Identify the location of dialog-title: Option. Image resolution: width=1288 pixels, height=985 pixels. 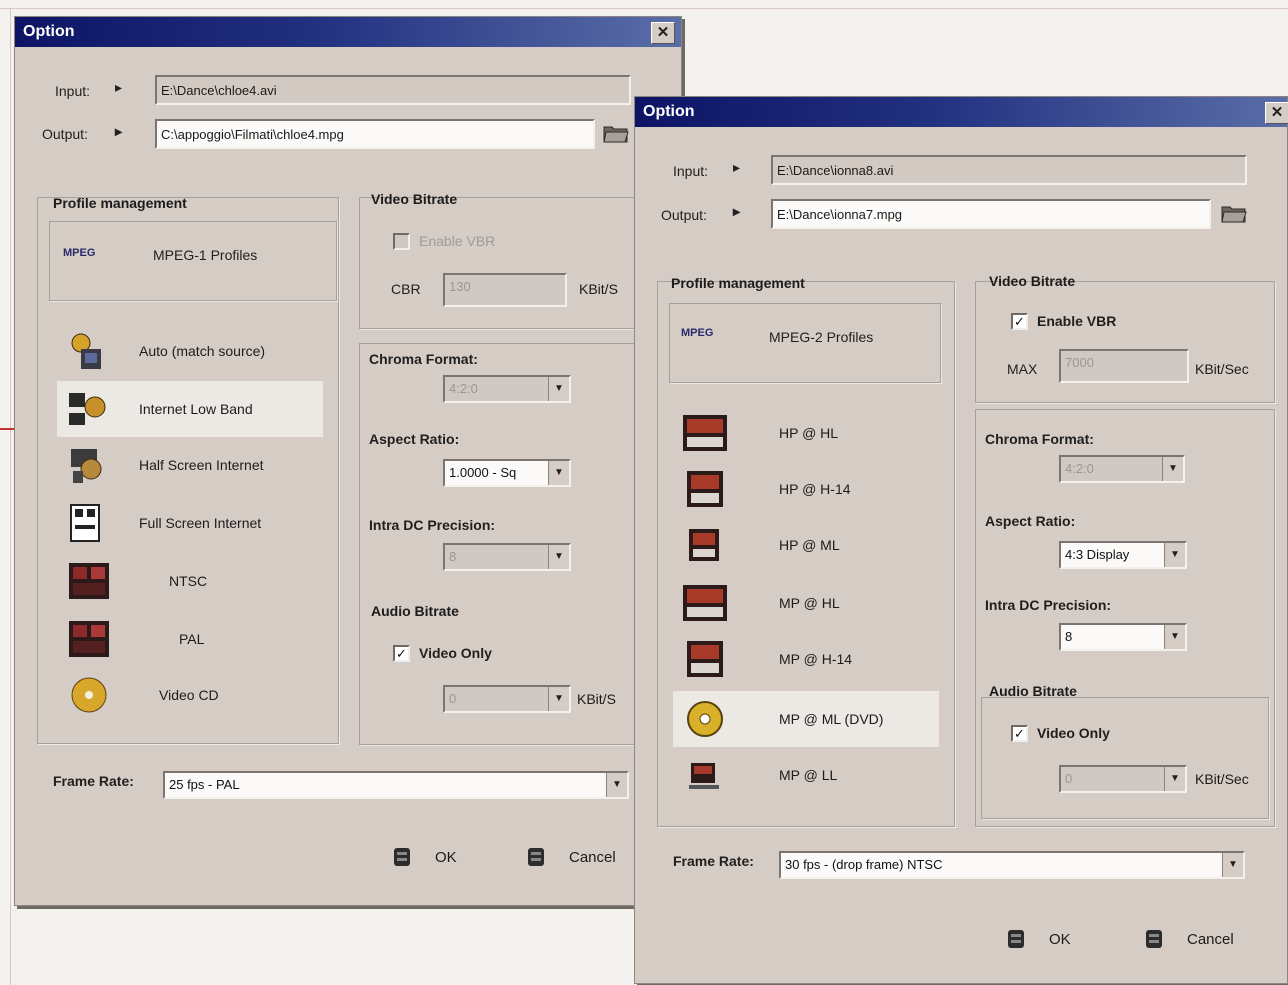
(669, 111).